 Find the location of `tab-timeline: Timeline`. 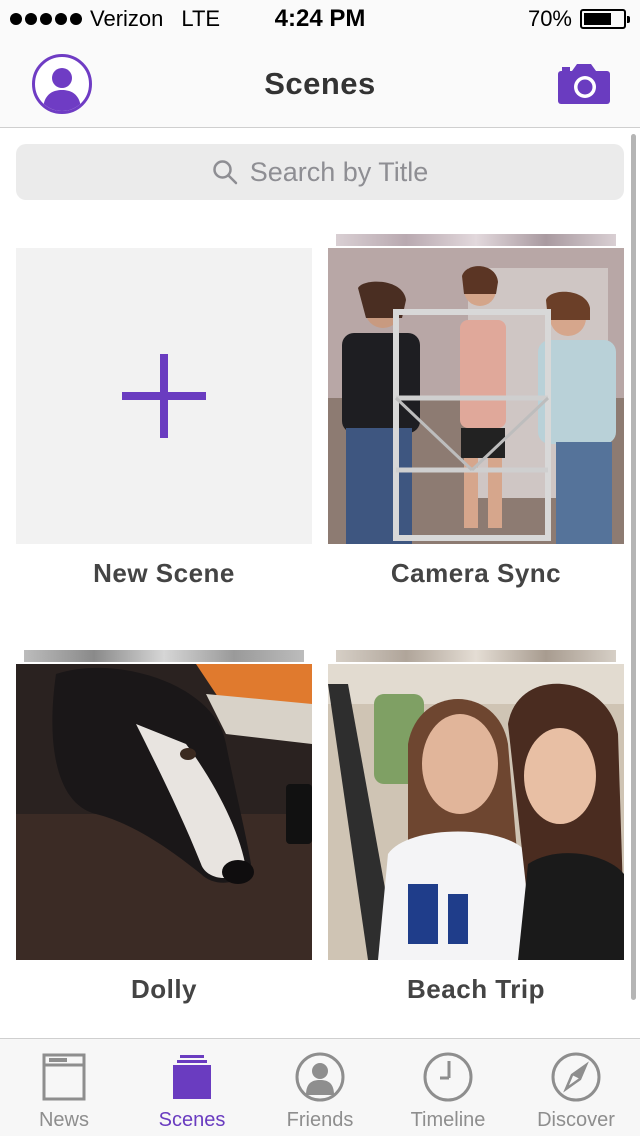

tab-timeline: Timeline is located at coordinates (448, 1087).